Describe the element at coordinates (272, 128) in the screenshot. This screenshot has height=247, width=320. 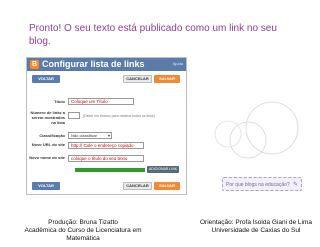
I see `large-circle` at that location.